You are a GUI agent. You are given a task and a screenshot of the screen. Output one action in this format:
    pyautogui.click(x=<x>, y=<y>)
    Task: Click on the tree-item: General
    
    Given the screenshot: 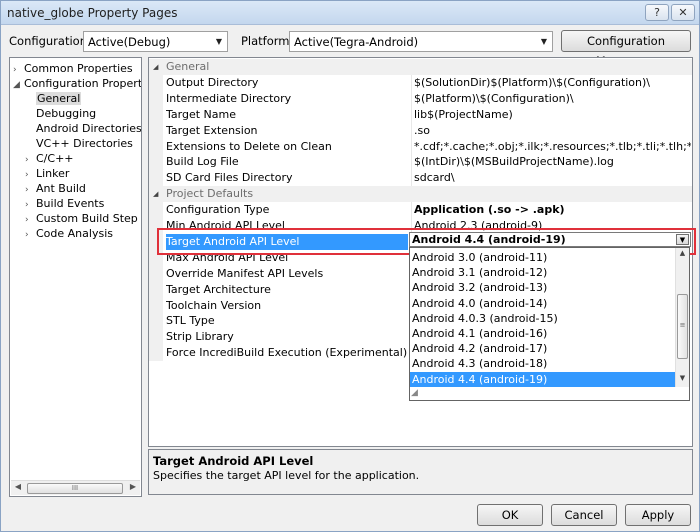 What is the action you would take?
    pyautogui.click(x=53, y=98)
    